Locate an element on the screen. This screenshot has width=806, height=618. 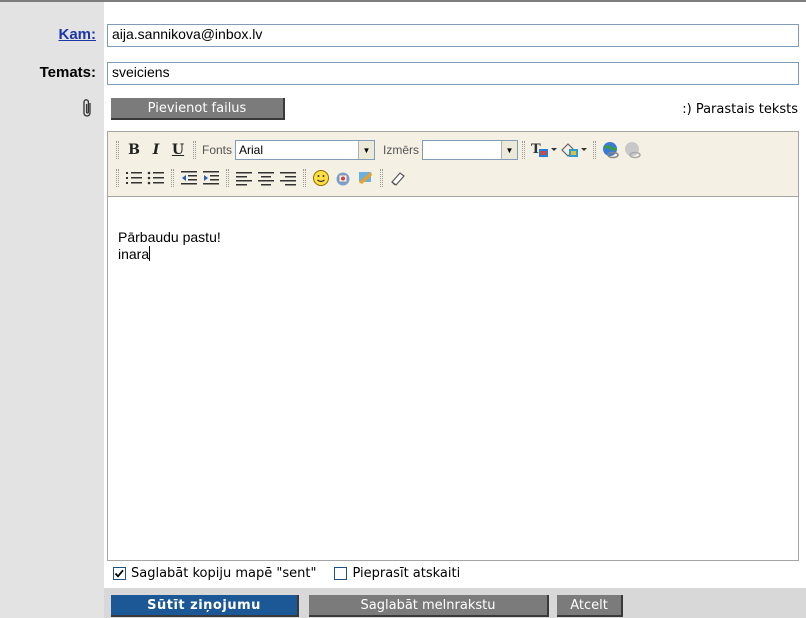
save-copy-checkbox is located at coordinates (119, 573).